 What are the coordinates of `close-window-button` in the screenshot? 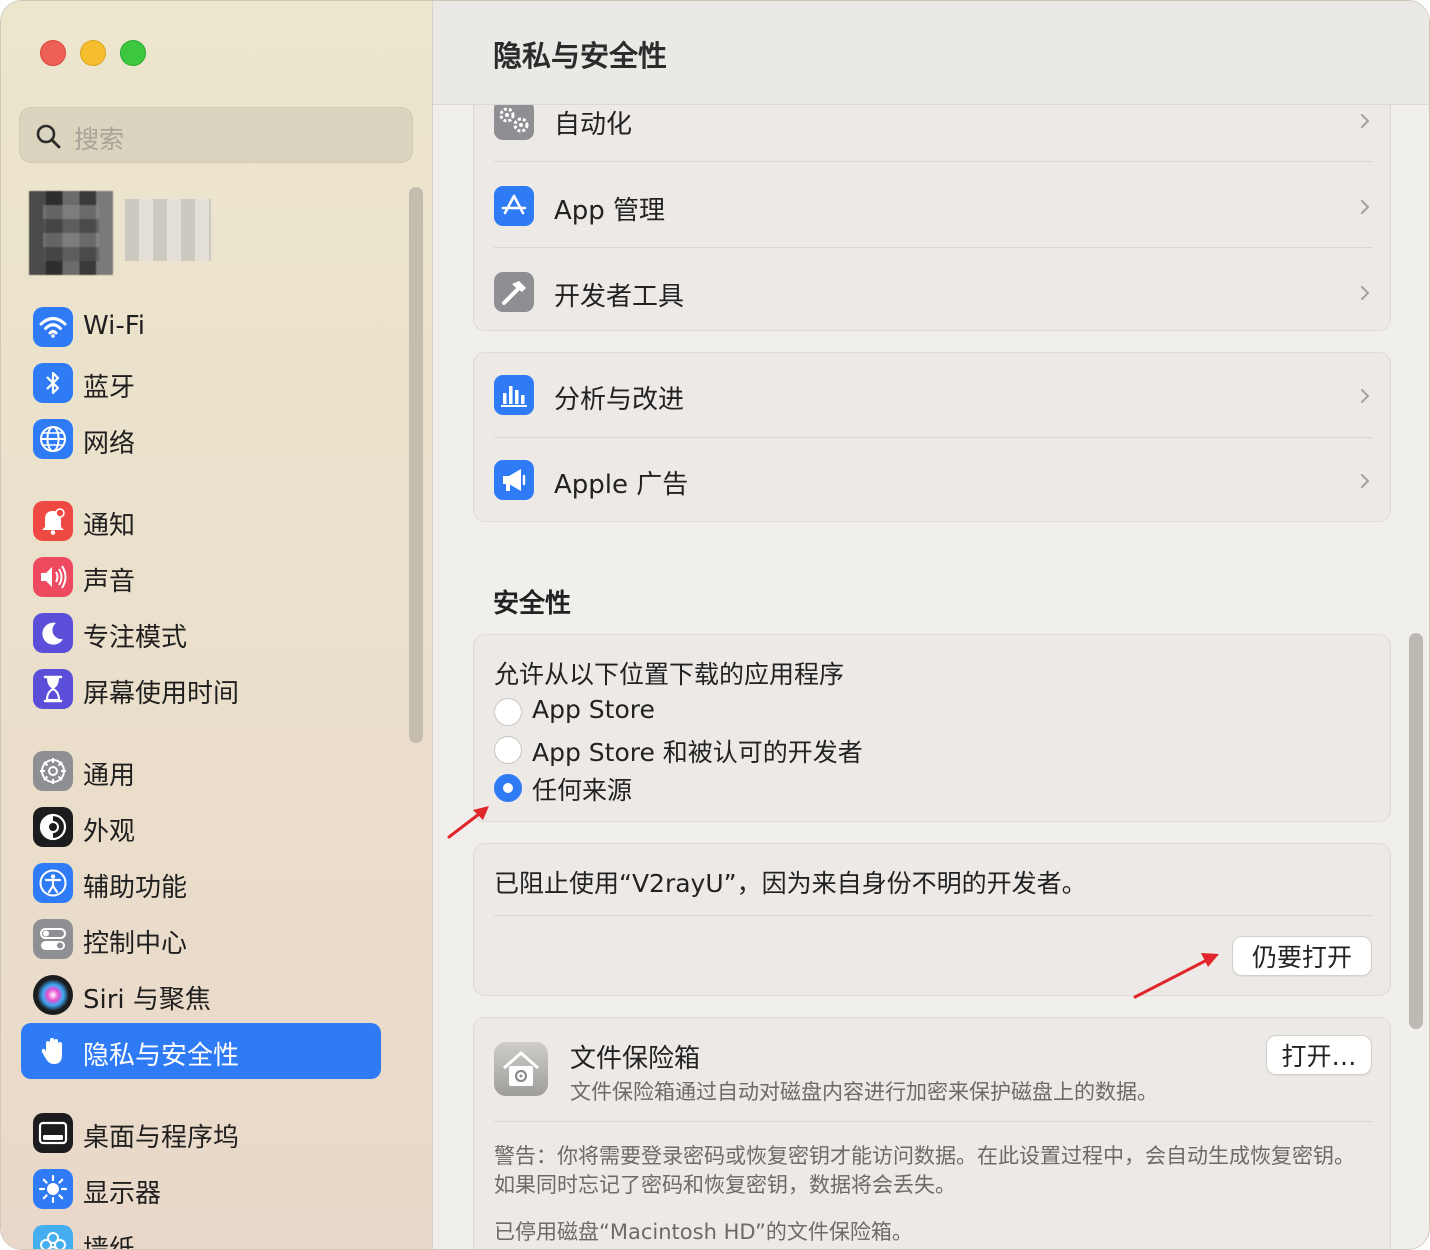 It's located at (53, 53).